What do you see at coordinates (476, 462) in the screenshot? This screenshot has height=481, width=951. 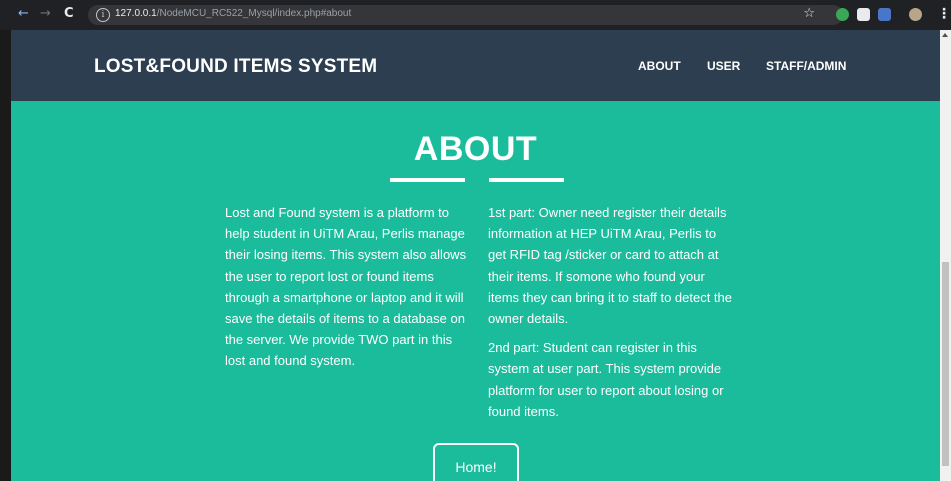 I see `home-button: Home!` at bounding box center [476, 462].